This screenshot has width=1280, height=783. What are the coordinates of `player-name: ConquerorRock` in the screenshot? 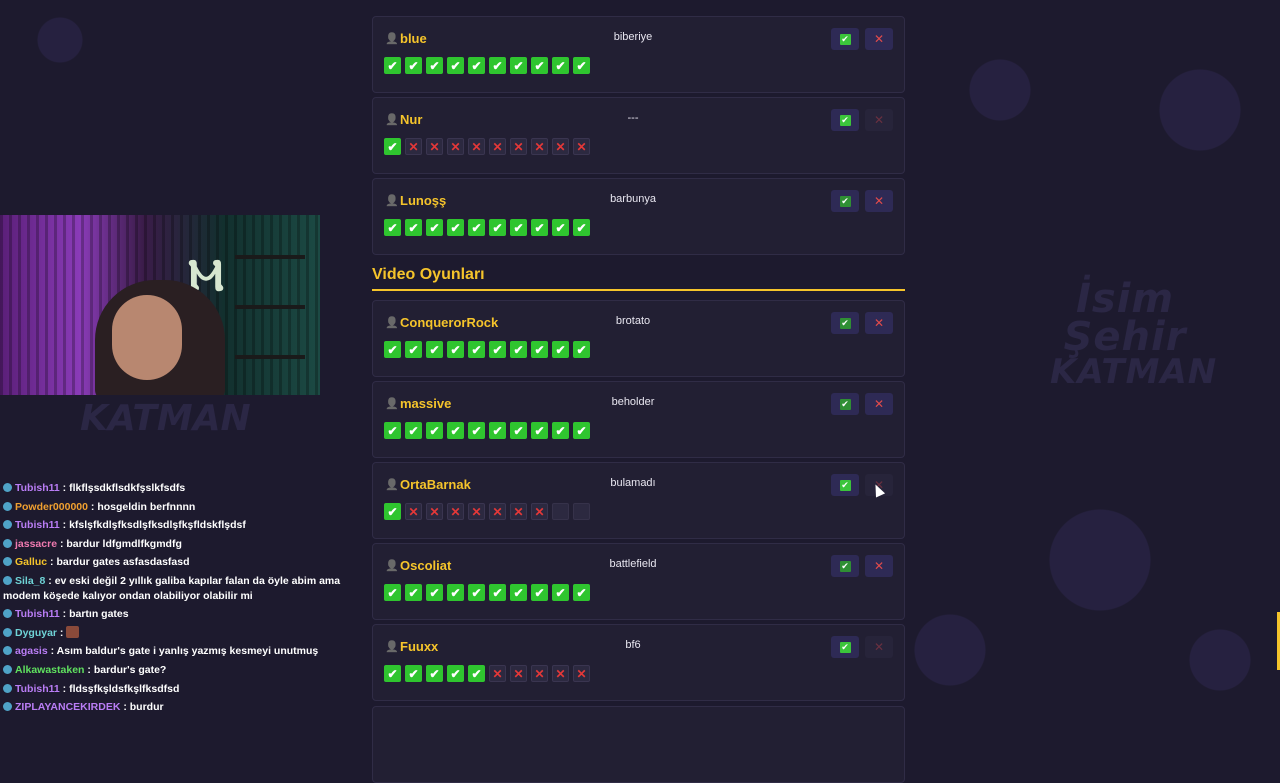 It's located at (449, 322).